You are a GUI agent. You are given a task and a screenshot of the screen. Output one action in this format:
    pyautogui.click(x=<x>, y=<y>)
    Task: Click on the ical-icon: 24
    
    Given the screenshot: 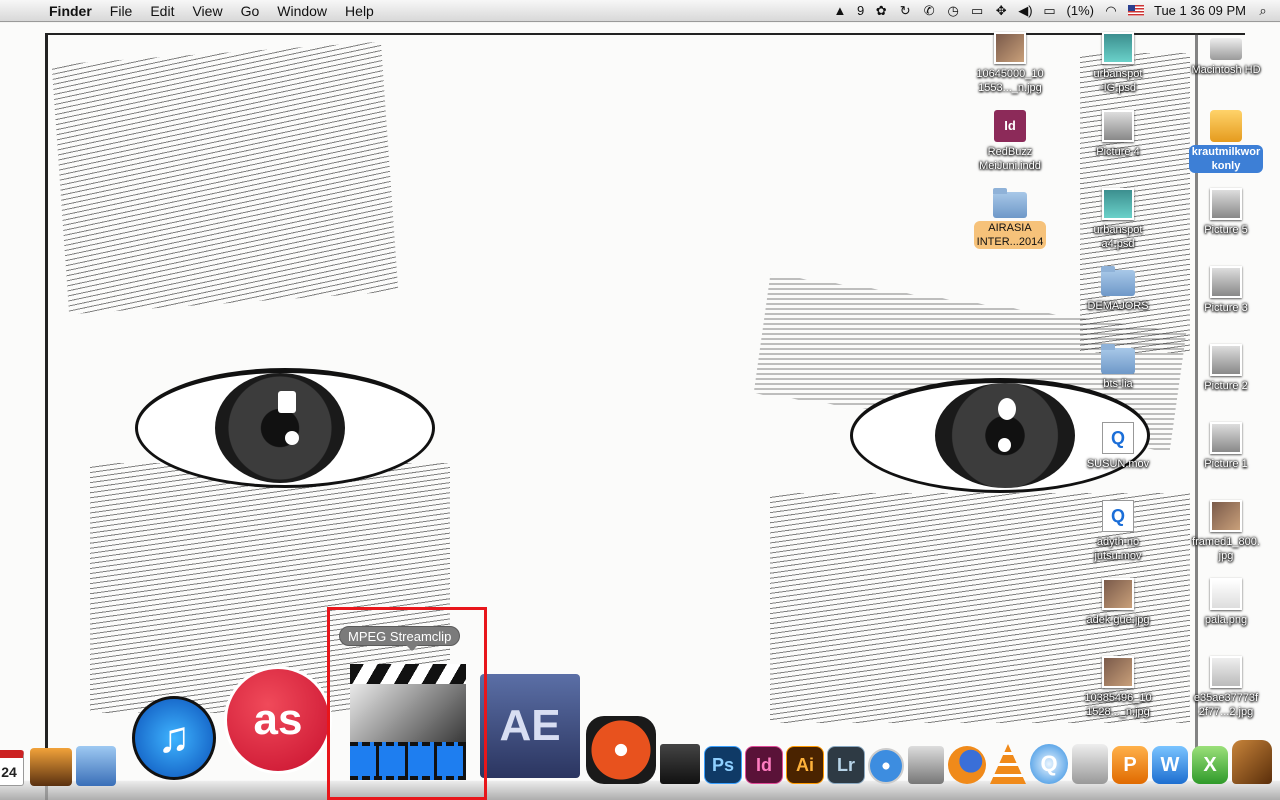 What is the action you would take?
    pyautogui.click(x=12, y=768)
    